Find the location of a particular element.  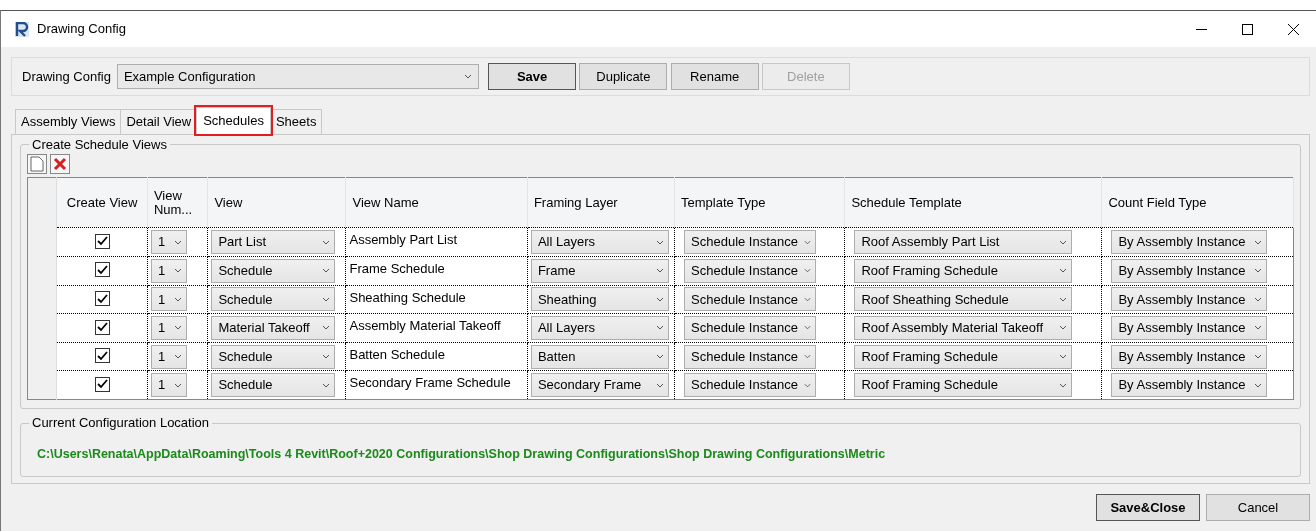

dropdown: Roof Assembly Material Takeoff is located at coordinates (963, 327).